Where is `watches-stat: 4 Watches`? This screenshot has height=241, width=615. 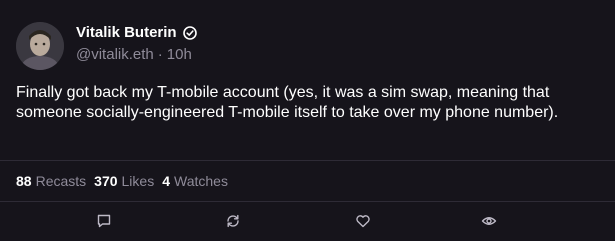
watches-stat: 4 Watches is located at coordinates (195, 181).